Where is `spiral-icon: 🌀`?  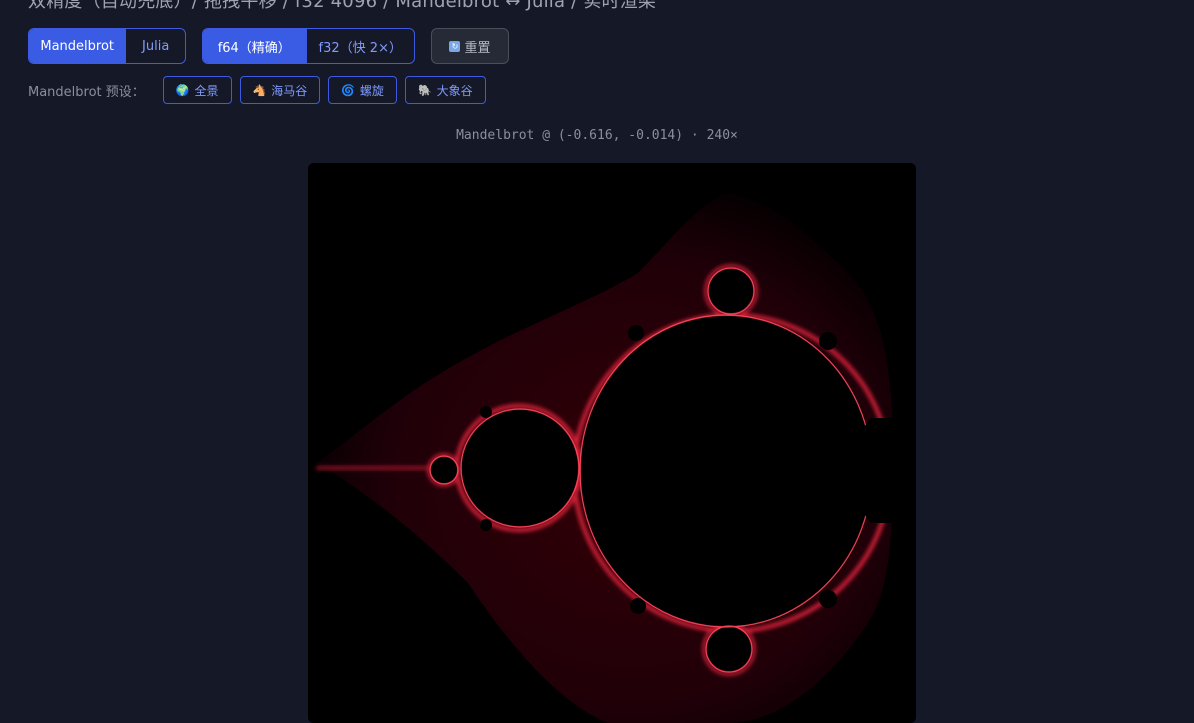
spiral-icon: 🌀 is located at coordinates (348, 90).